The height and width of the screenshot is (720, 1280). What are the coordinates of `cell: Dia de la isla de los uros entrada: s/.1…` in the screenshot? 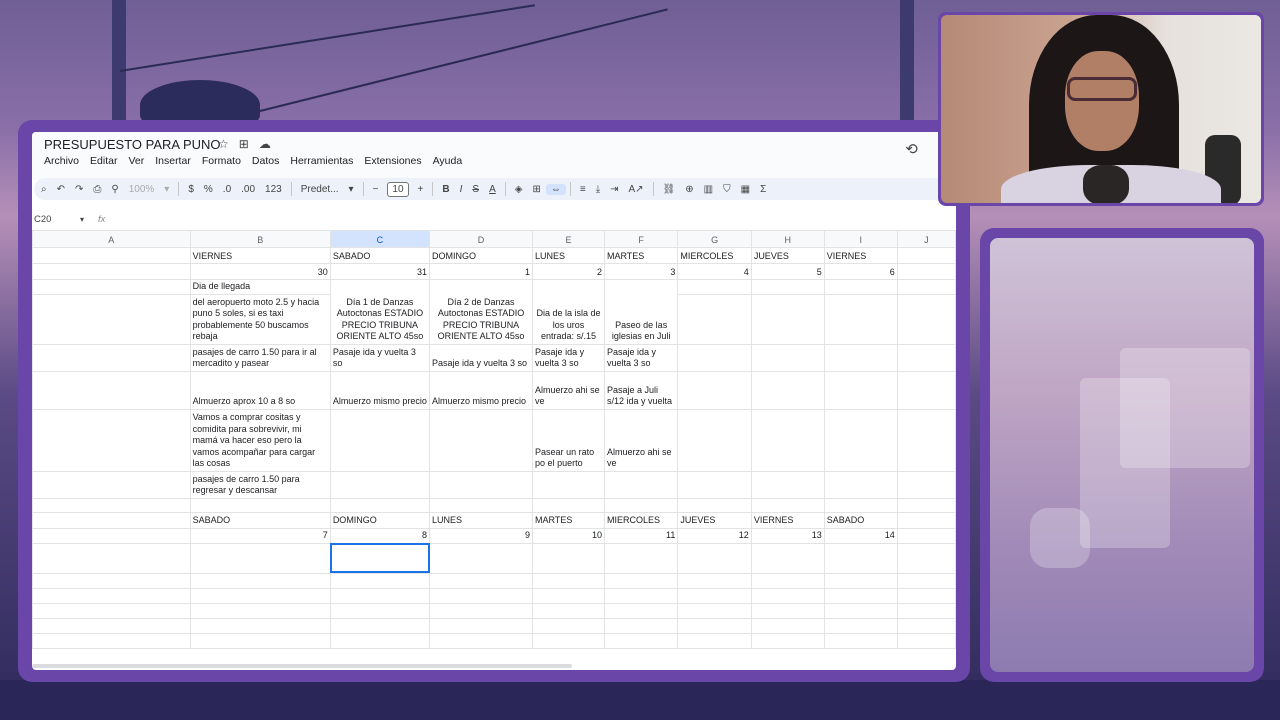 It's located at (568, 312).